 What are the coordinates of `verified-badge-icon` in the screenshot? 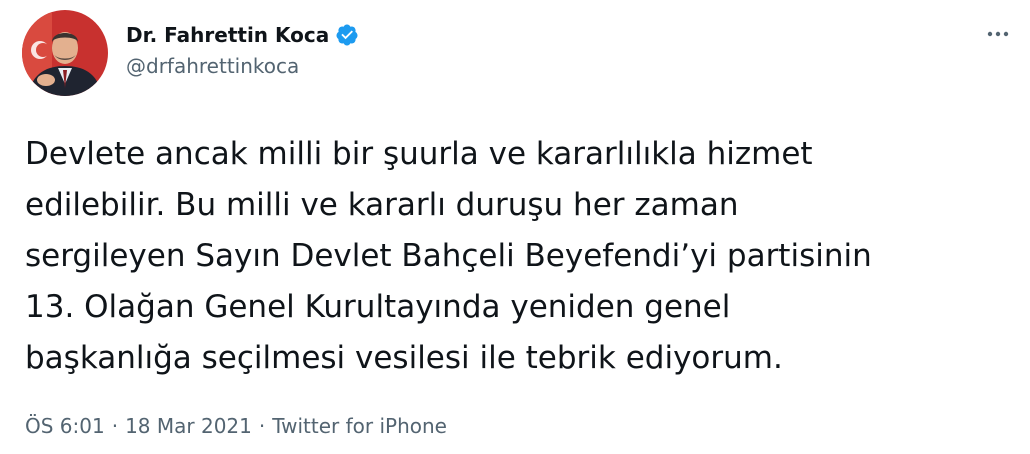 It's located at (347, 35).